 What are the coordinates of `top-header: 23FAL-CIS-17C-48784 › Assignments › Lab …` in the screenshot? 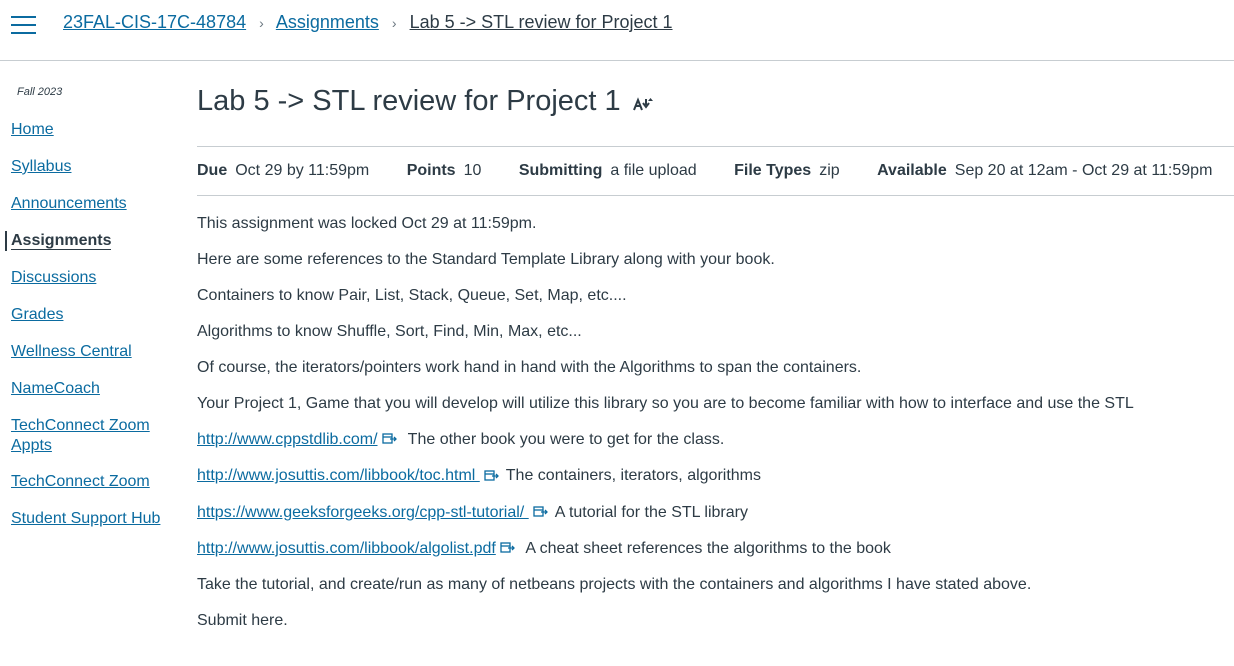 It's located at (617, 30).